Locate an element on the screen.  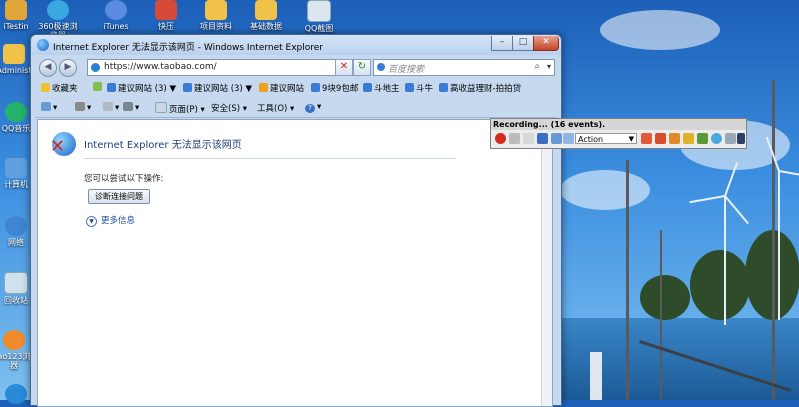
back-button: ◀ is located at coordinates (48, 68).